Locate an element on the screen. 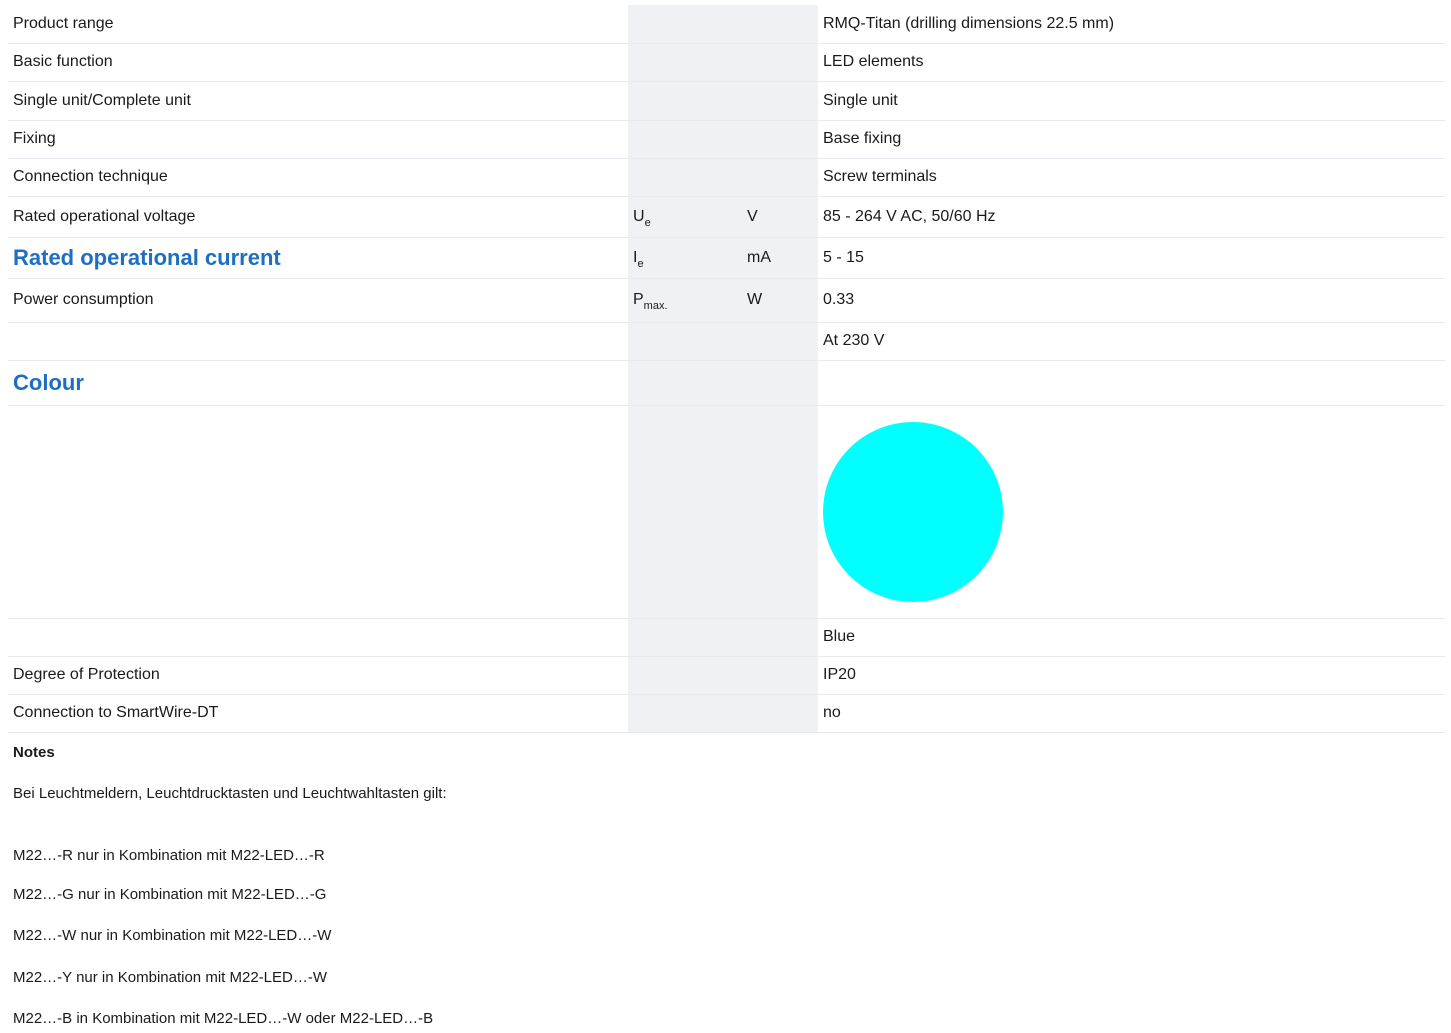 Image resolution: width=1451 pixels, height=1033 pixels. row-value: Base fixing is located at coordinates (1131, 139).